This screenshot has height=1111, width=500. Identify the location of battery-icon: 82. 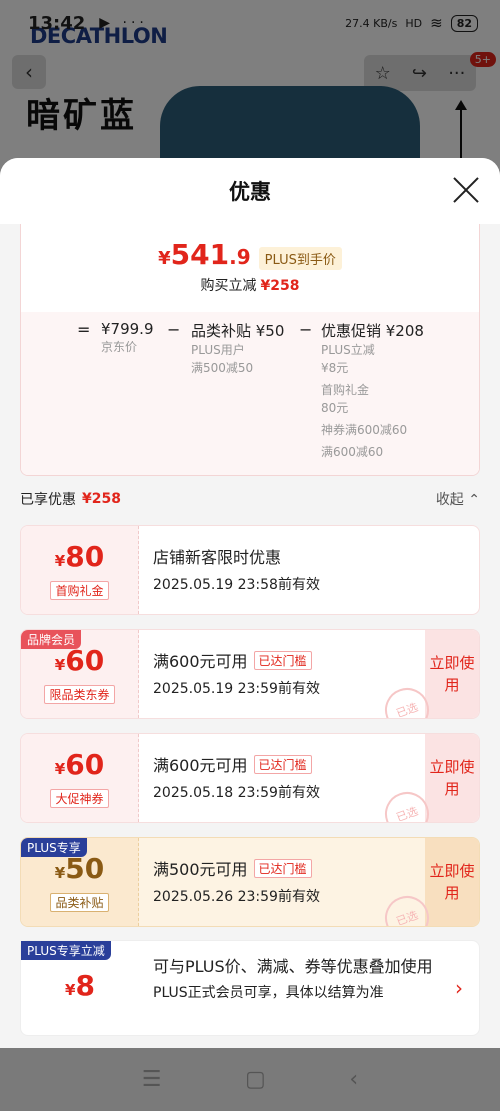
(464, 23).